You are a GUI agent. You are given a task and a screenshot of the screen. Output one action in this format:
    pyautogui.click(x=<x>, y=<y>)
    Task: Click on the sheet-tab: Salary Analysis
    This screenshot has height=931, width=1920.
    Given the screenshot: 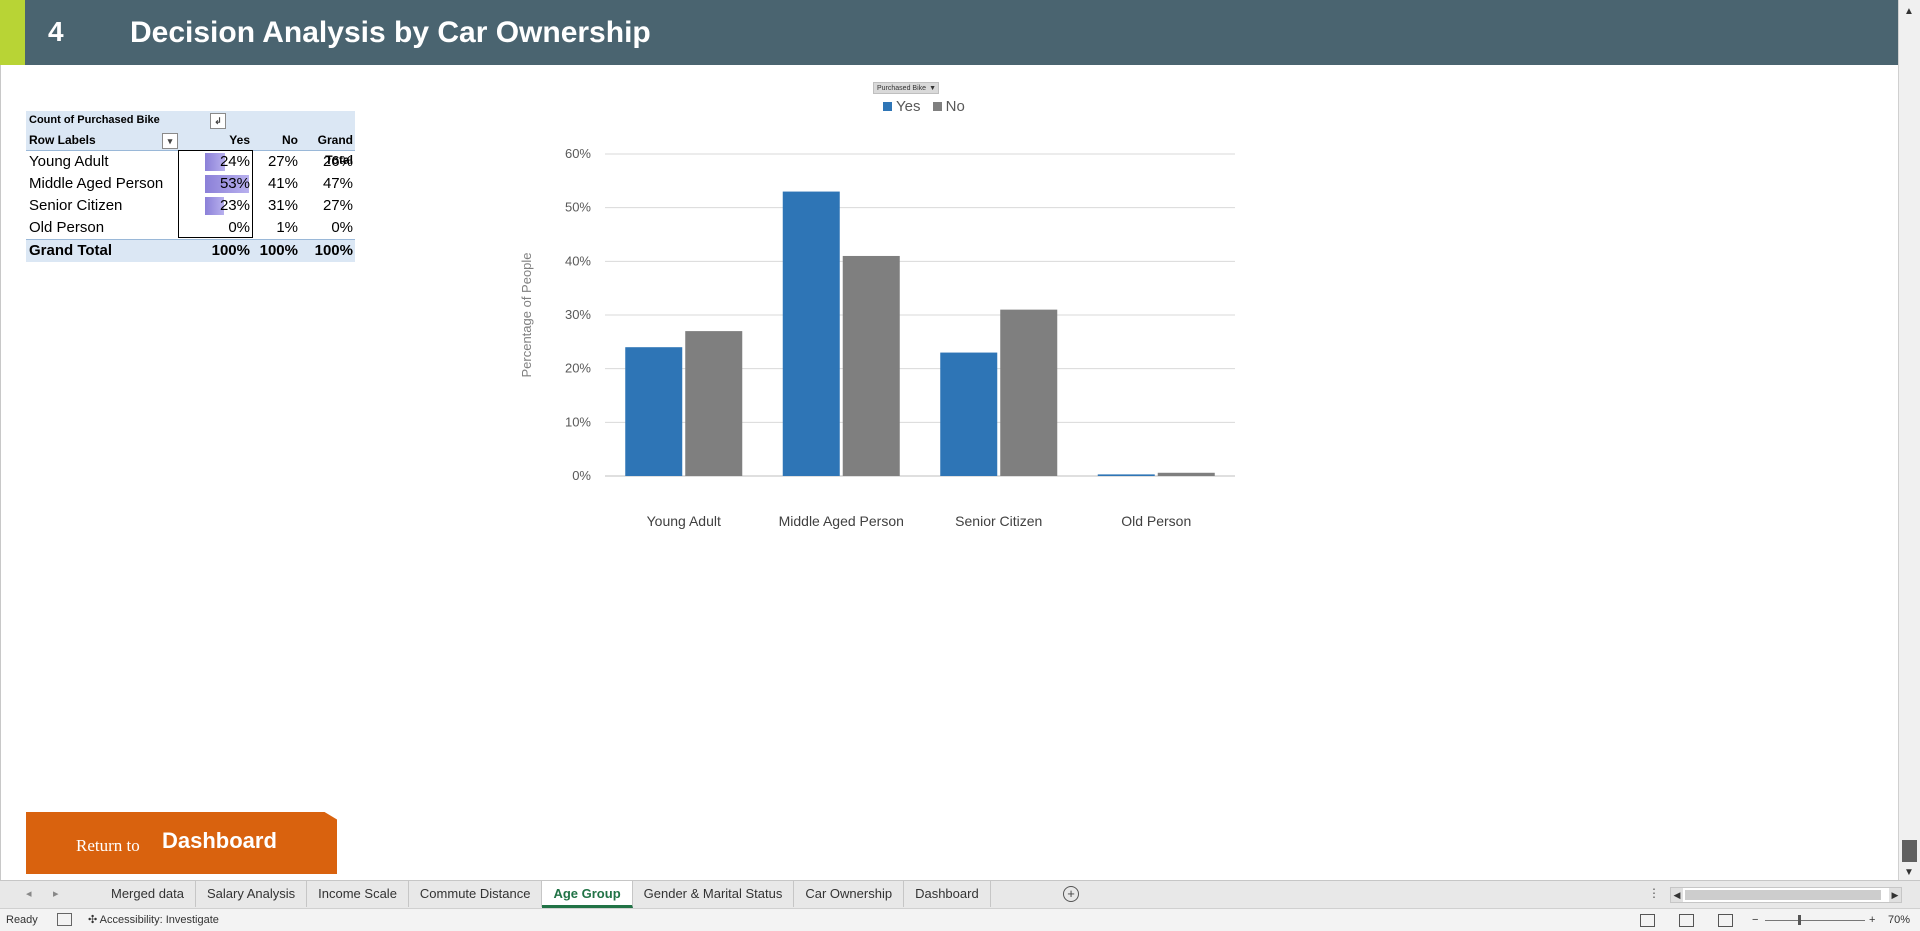 What is the action you would take?
    pyautogui.click(x=252, y=894)
    